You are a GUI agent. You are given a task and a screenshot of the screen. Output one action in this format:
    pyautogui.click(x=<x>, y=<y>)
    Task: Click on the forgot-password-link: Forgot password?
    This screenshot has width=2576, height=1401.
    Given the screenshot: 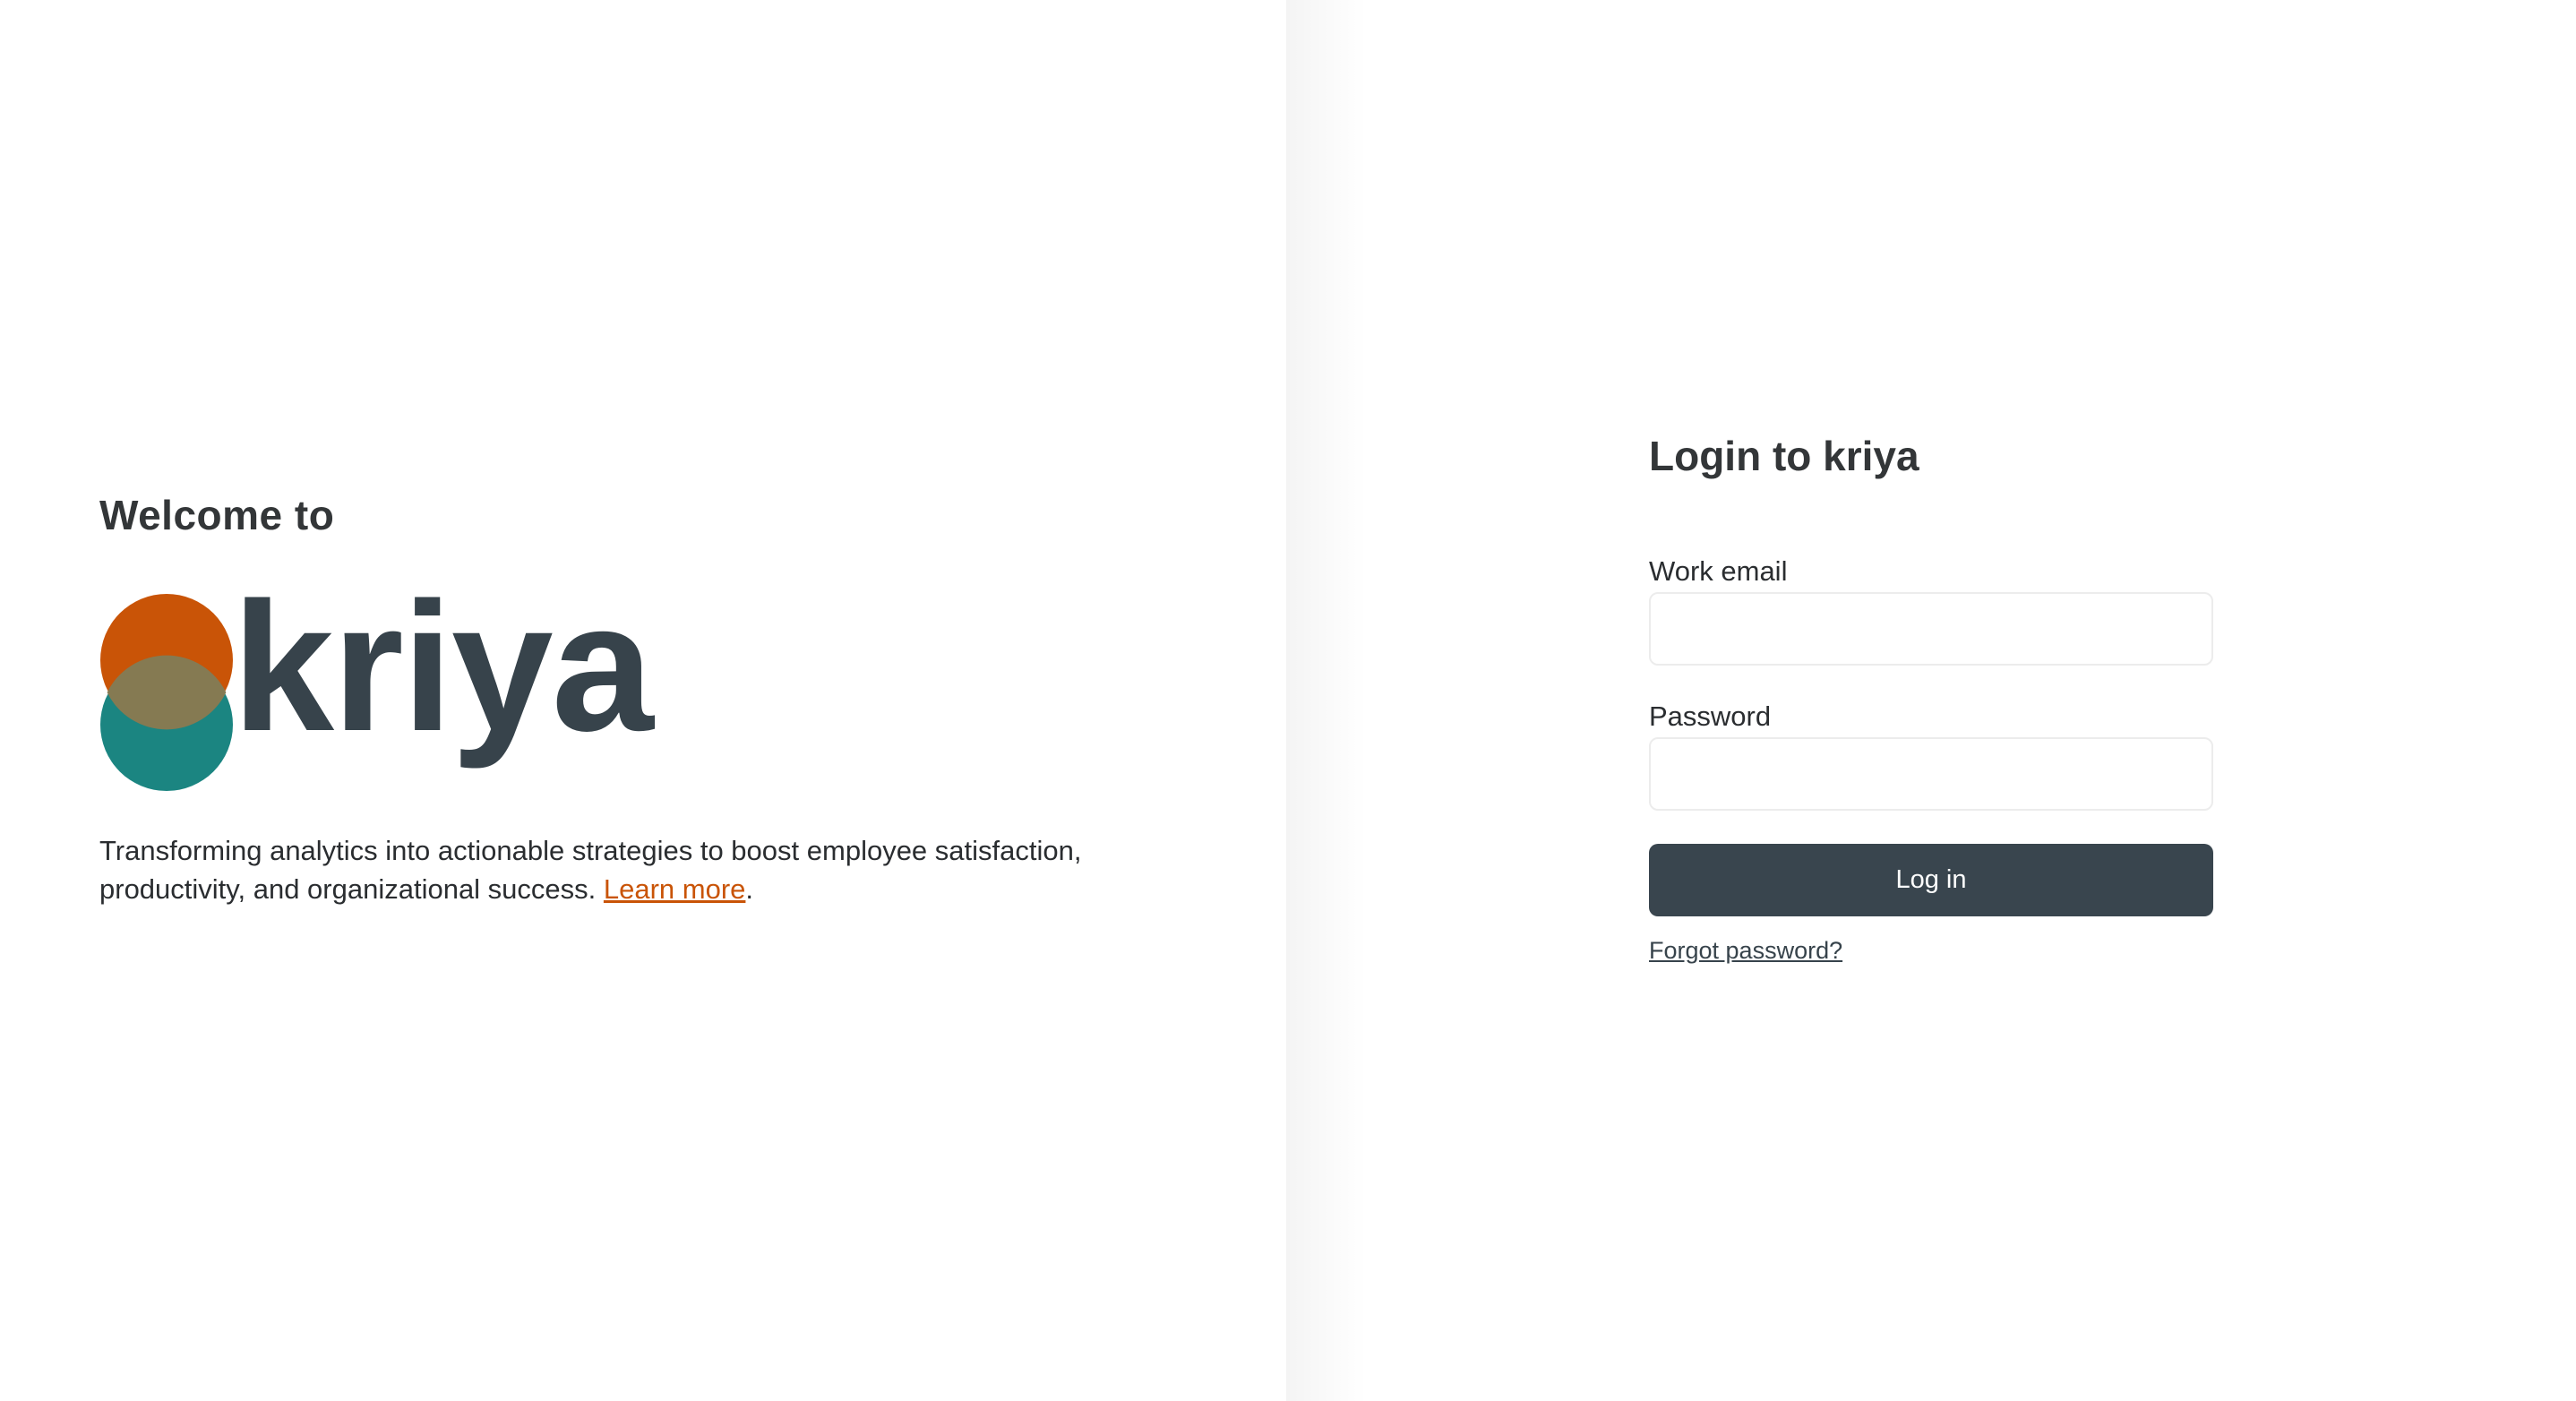 What is the action you would take?
    pyautogui.click(x=1745, y=951)
    